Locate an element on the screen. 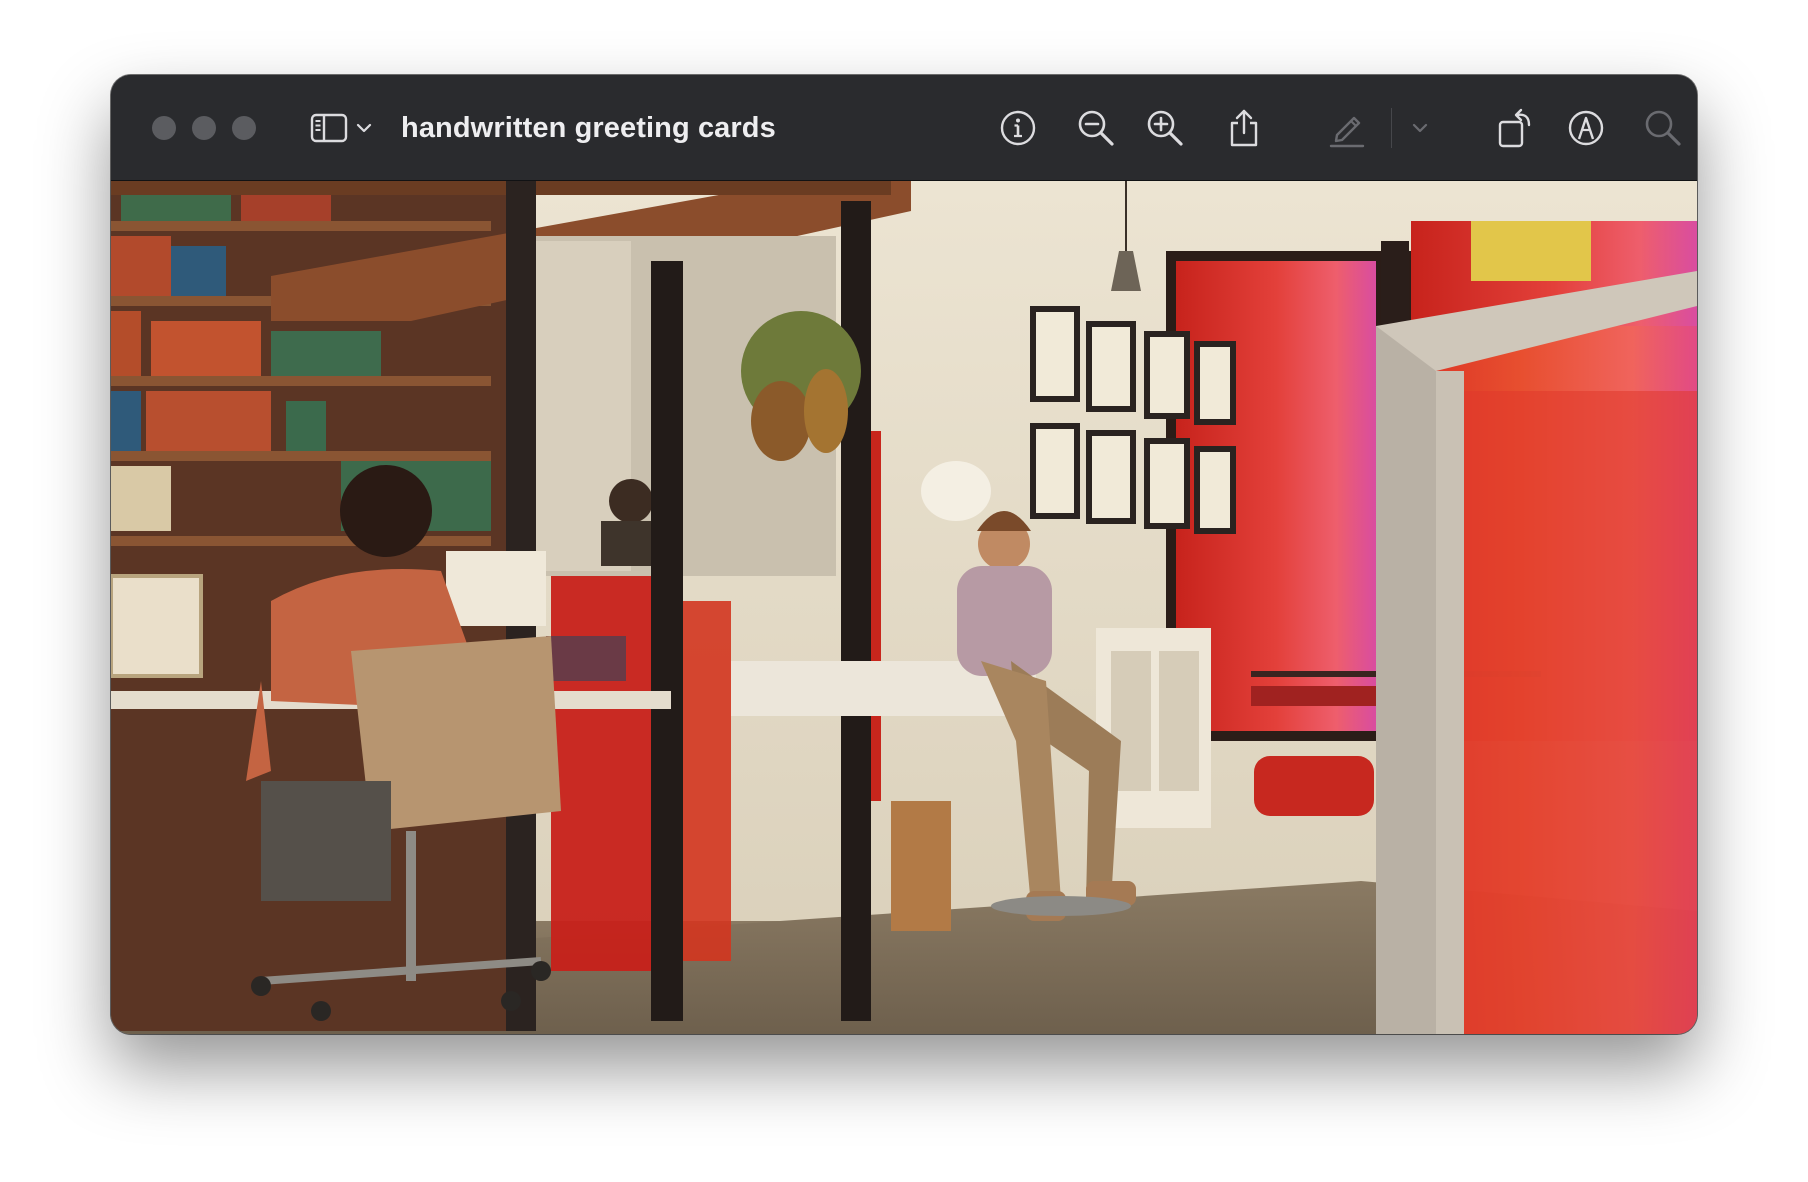  sidebar-icon is located at coordinates (329, 128).